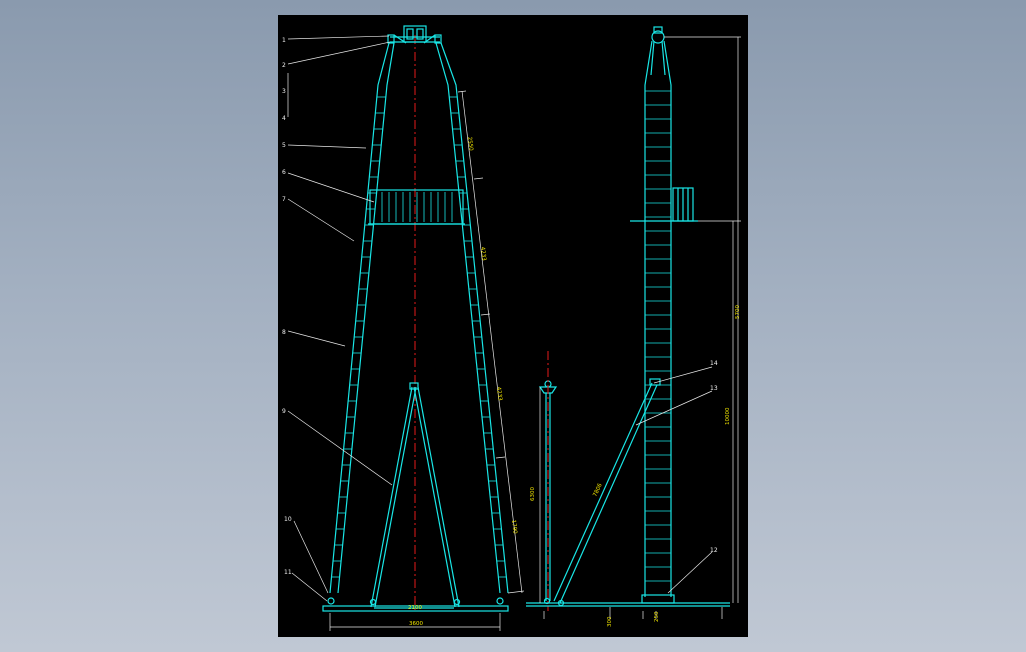 The width and height of the screenshot is (1026, 652). I want to click on side-mast-rungs, so click(658, 336).